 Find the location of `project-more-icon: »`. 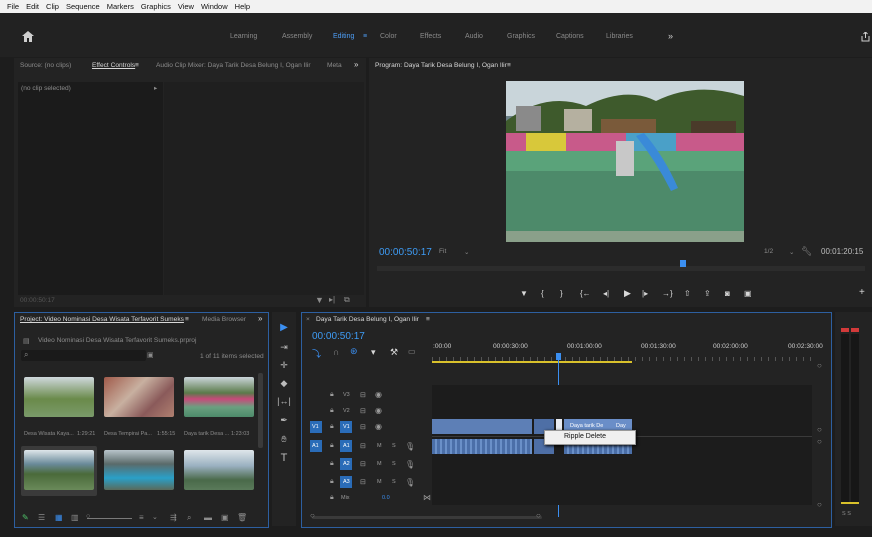

project-more-icon: » is located at coordinates (260, 318).